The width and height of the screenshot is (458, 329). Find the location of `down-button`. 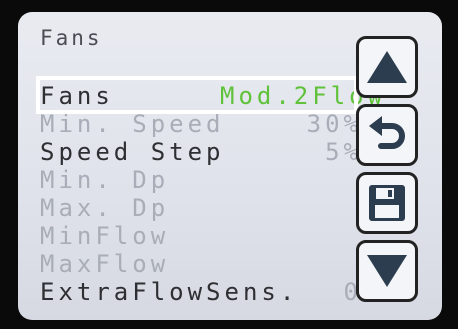

down-button is located at coordinates (387, 271).